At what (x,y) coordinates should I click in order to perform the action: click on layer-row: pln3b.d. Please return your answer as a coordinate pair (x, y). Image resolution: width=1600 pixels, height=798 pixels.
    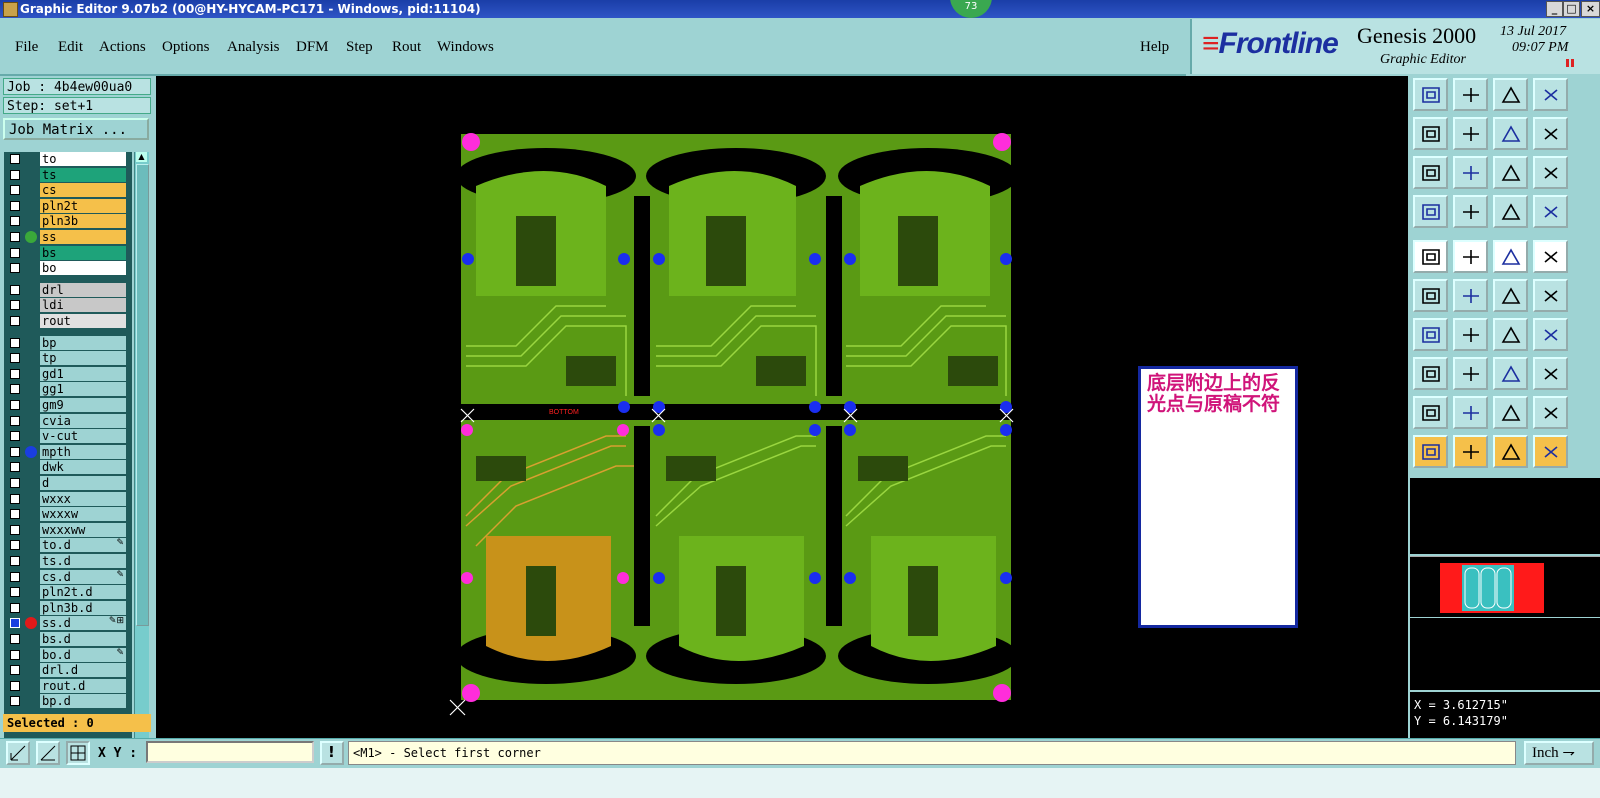
    Looking at the image, I should click on (66, 608).